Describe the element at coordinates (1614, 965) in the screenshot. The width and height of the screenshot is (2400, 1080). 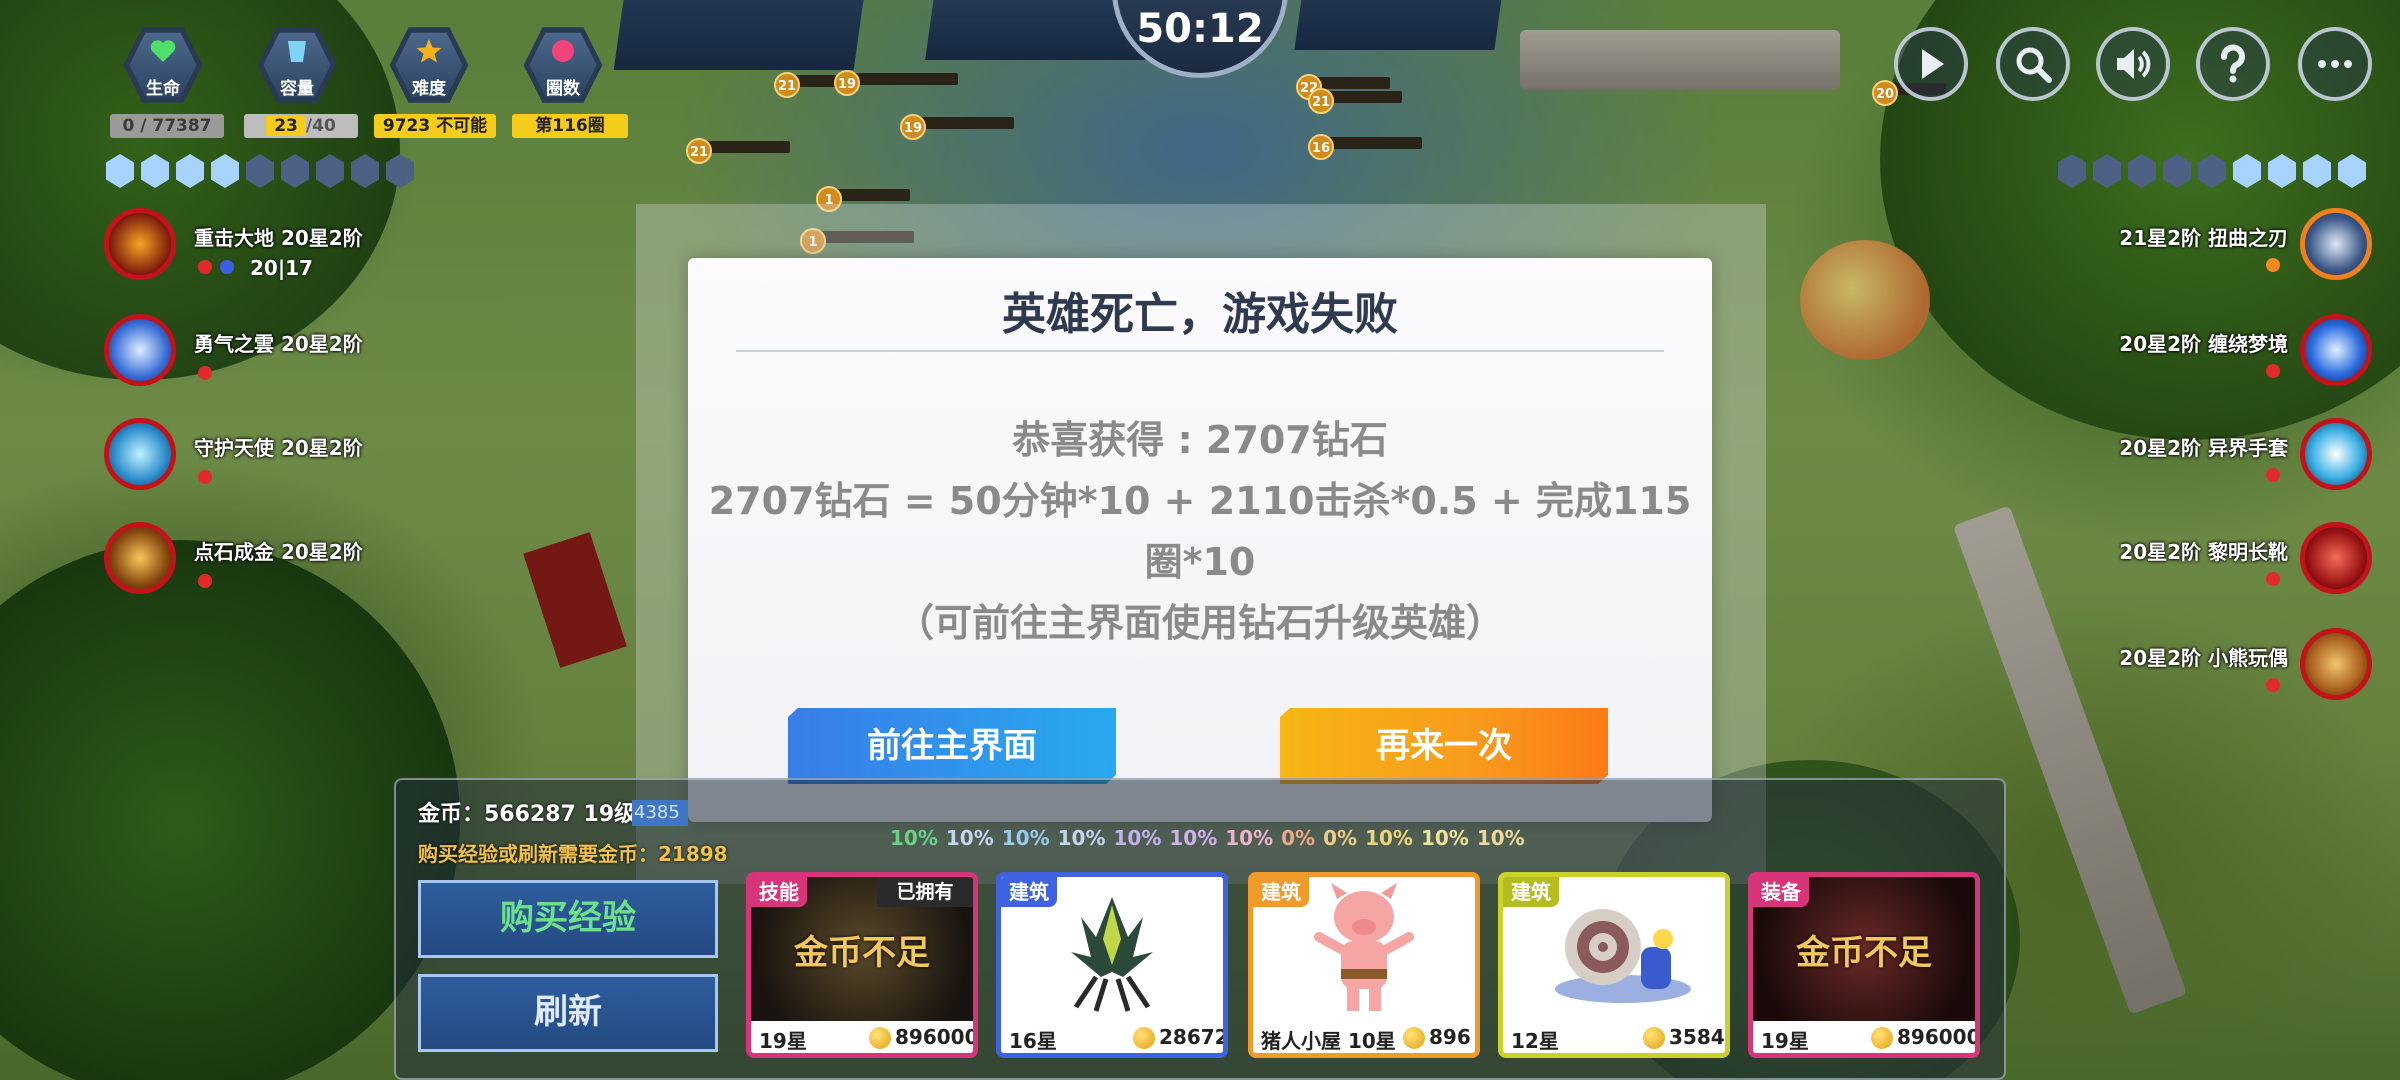
I see `shop-card-building: 建筑 12星 3584` at that location.